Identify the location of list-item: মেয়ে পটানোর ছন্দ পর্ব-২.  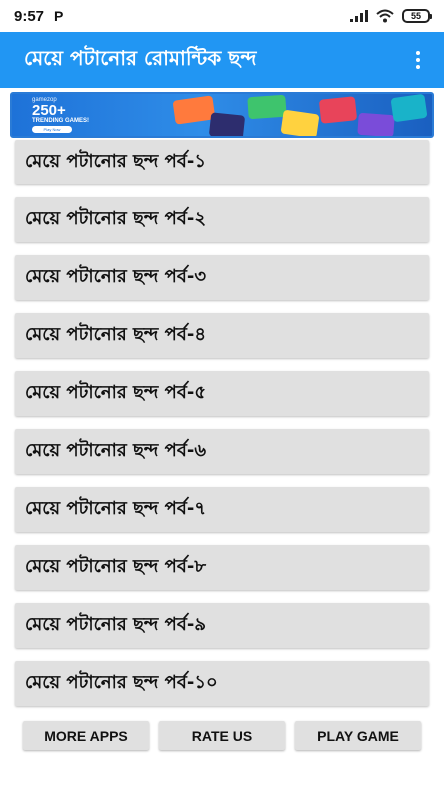
(222, 219).